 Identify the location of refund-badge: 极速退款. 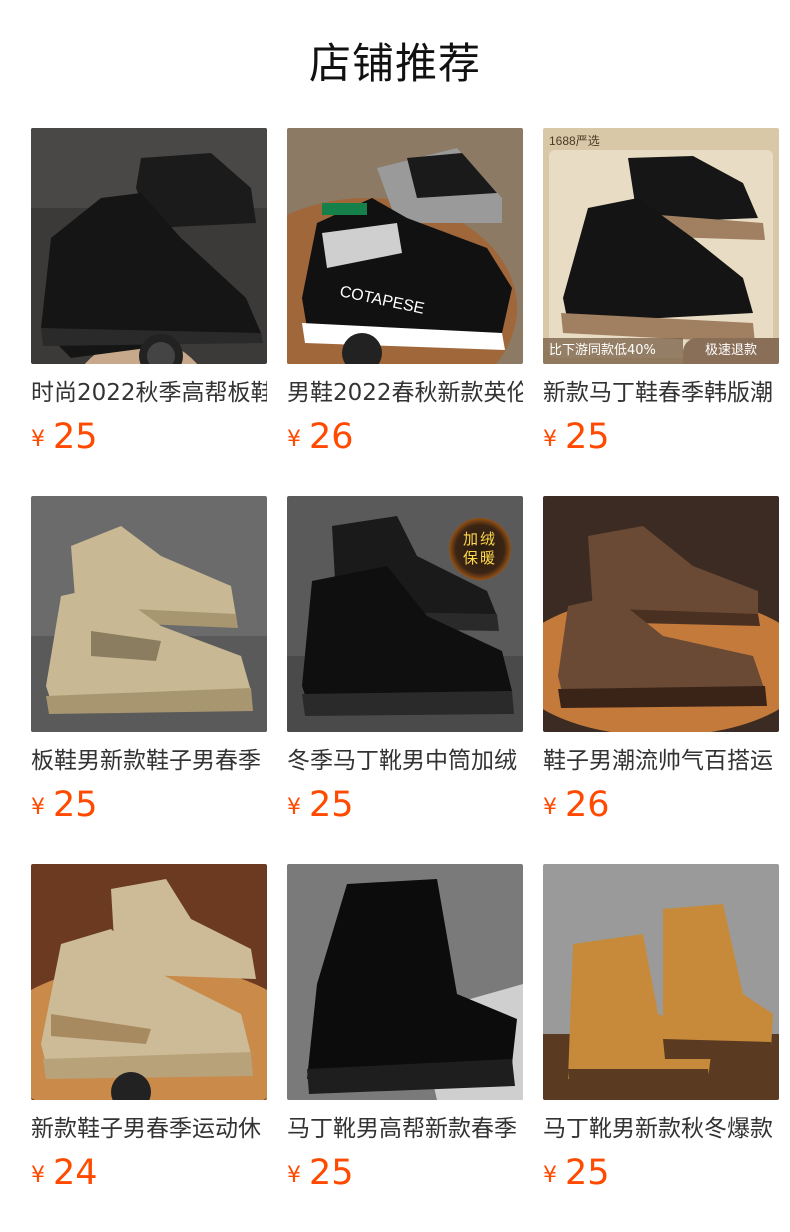
(731, 351).